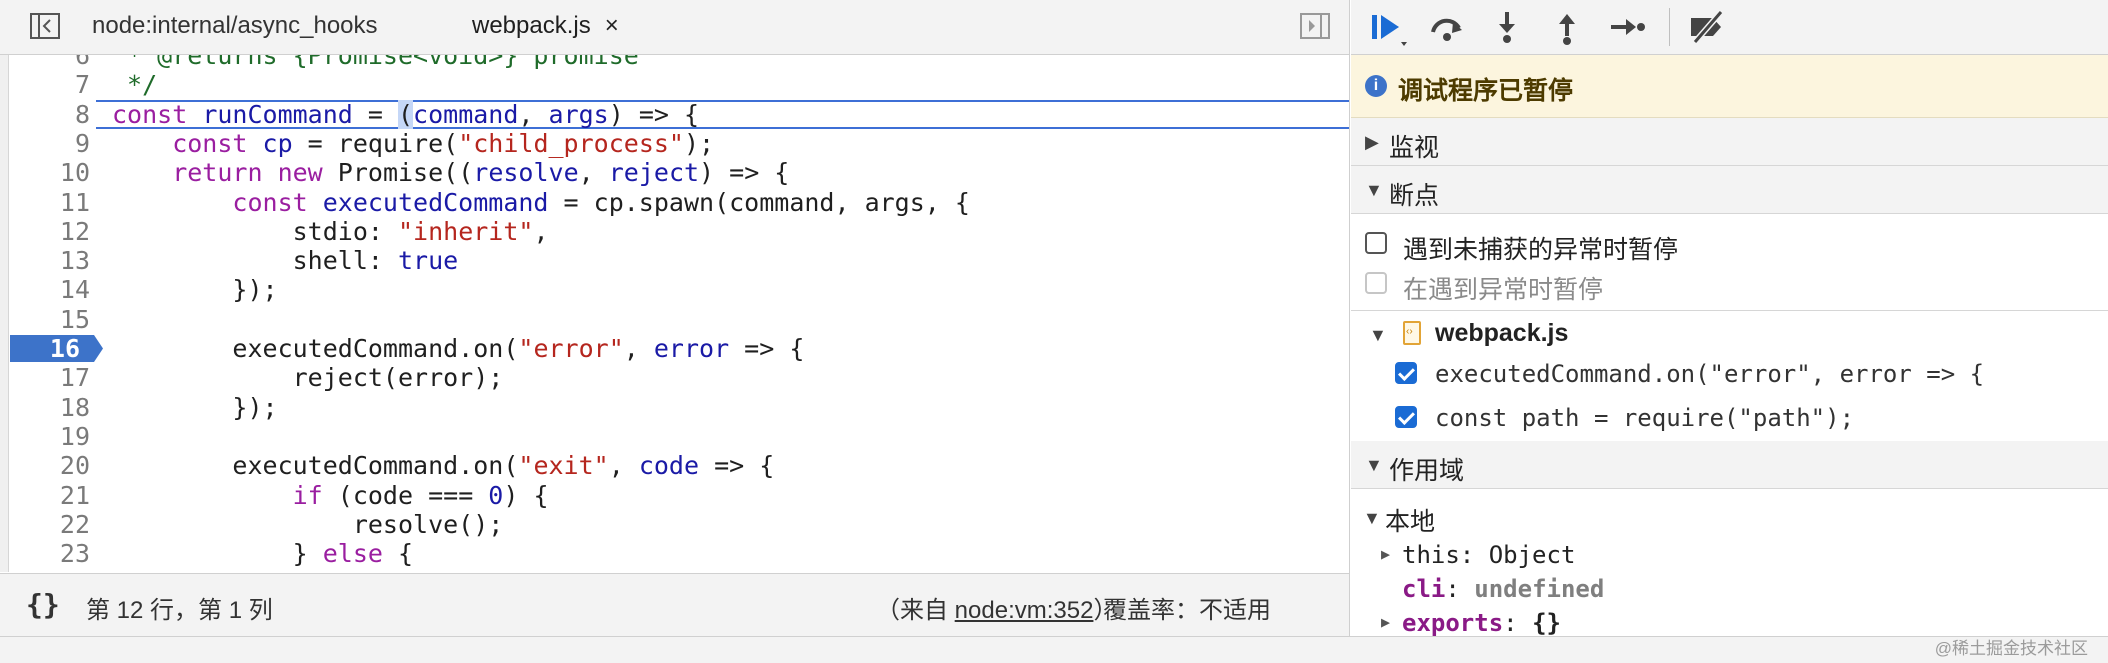 This screenshot has width=2108, height=663. I want to click on scope-property: cli: undefined, so click(1729, 590).